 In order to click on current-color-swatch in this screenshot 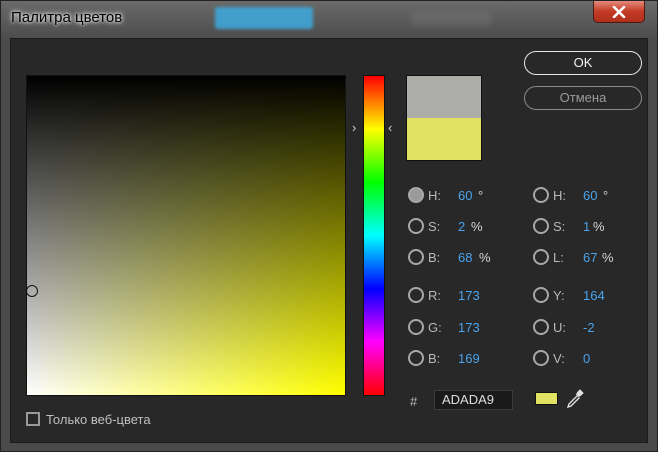, I will do `click(546, 398)`.